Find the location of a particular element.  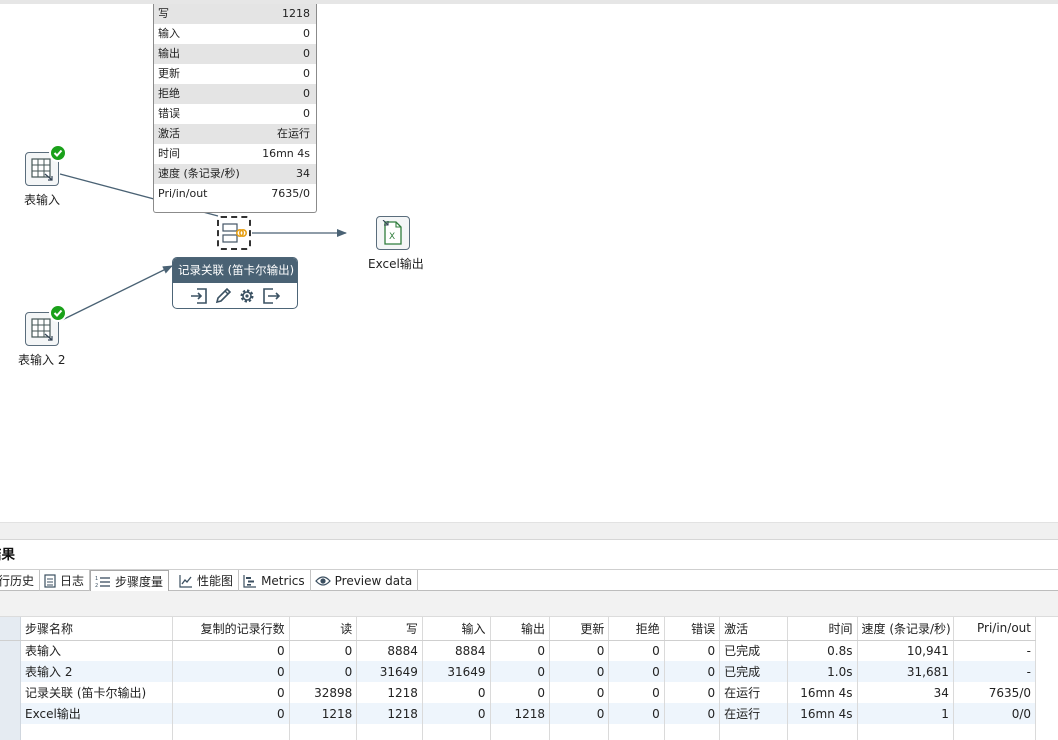

table-cell: 记录关联 (笛卡尔输出) is located at coordinates (96, 692).